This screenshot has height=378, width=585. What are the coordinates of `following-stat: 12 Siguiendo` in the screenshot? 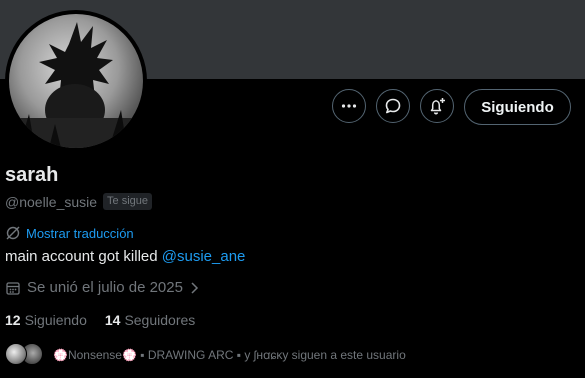 It's located at (46, 320).